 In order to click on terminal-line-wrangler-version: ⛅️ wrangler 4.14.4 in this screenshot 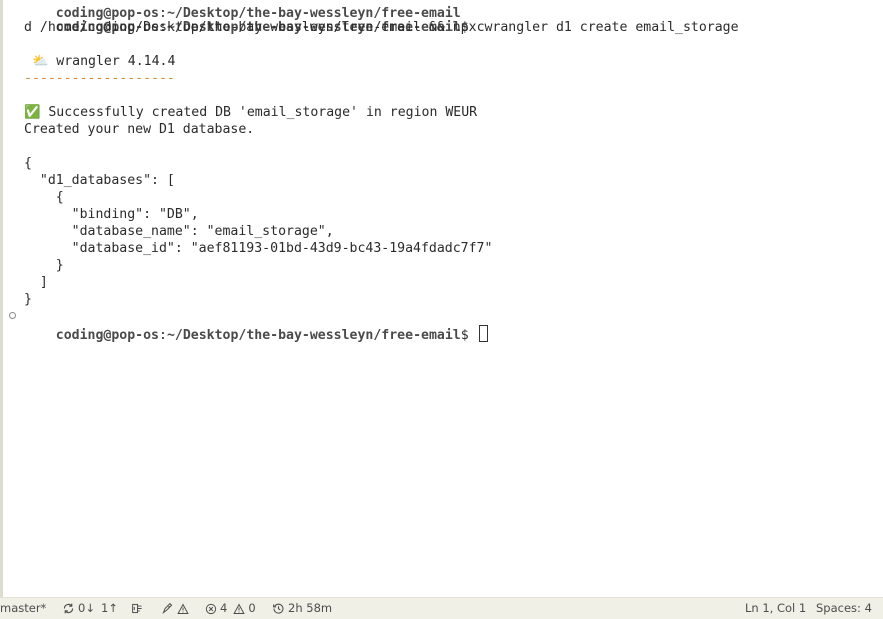, I will do `click(100, 61)`.